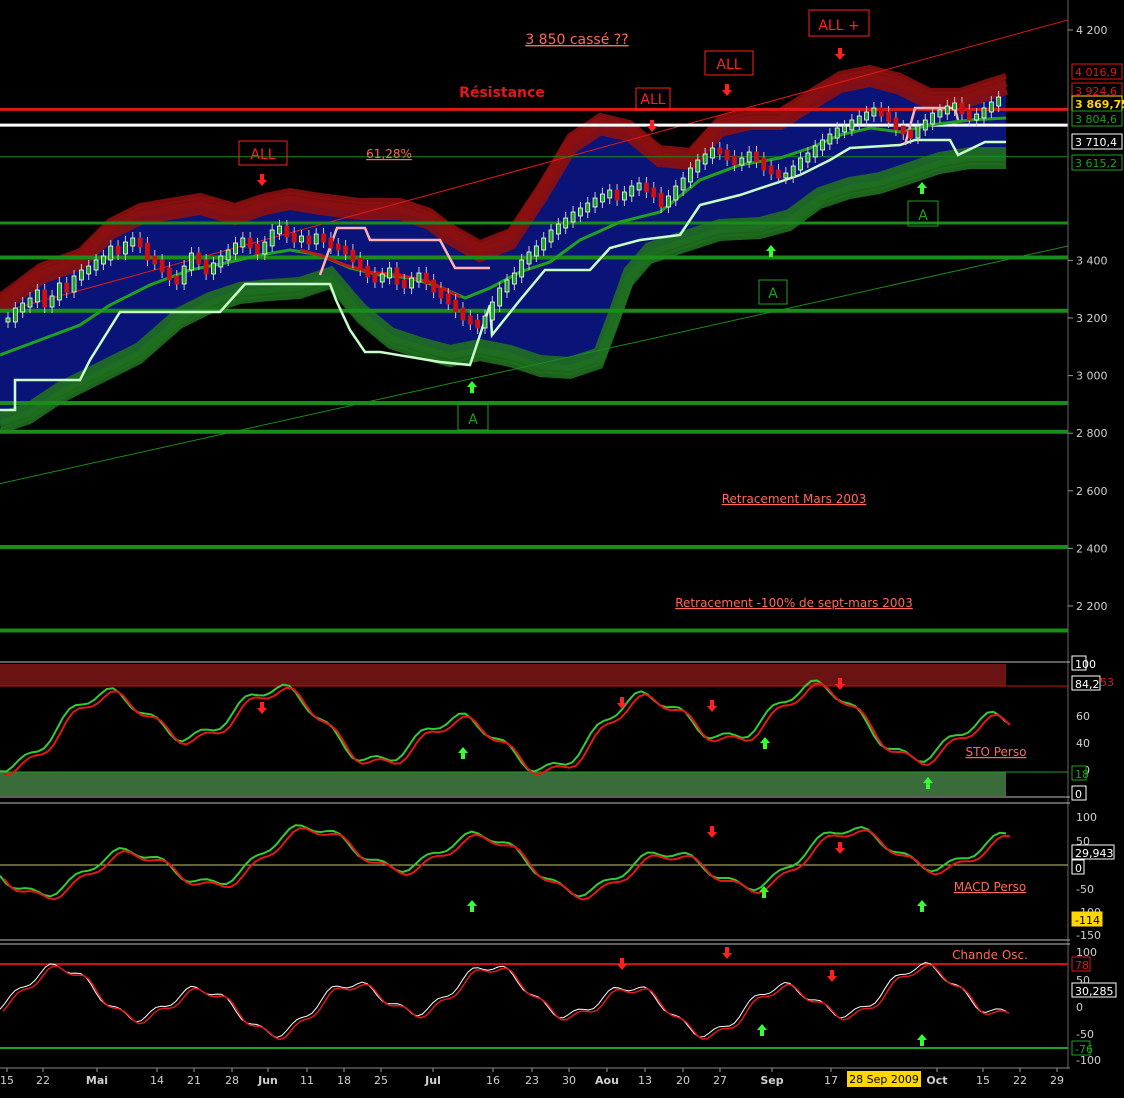 The height and width of the screenshot is (1098, 1124). Describe the element at coordinates (97, 1080) in the screenshot. I see `time-tick-label: Mai` at that location.